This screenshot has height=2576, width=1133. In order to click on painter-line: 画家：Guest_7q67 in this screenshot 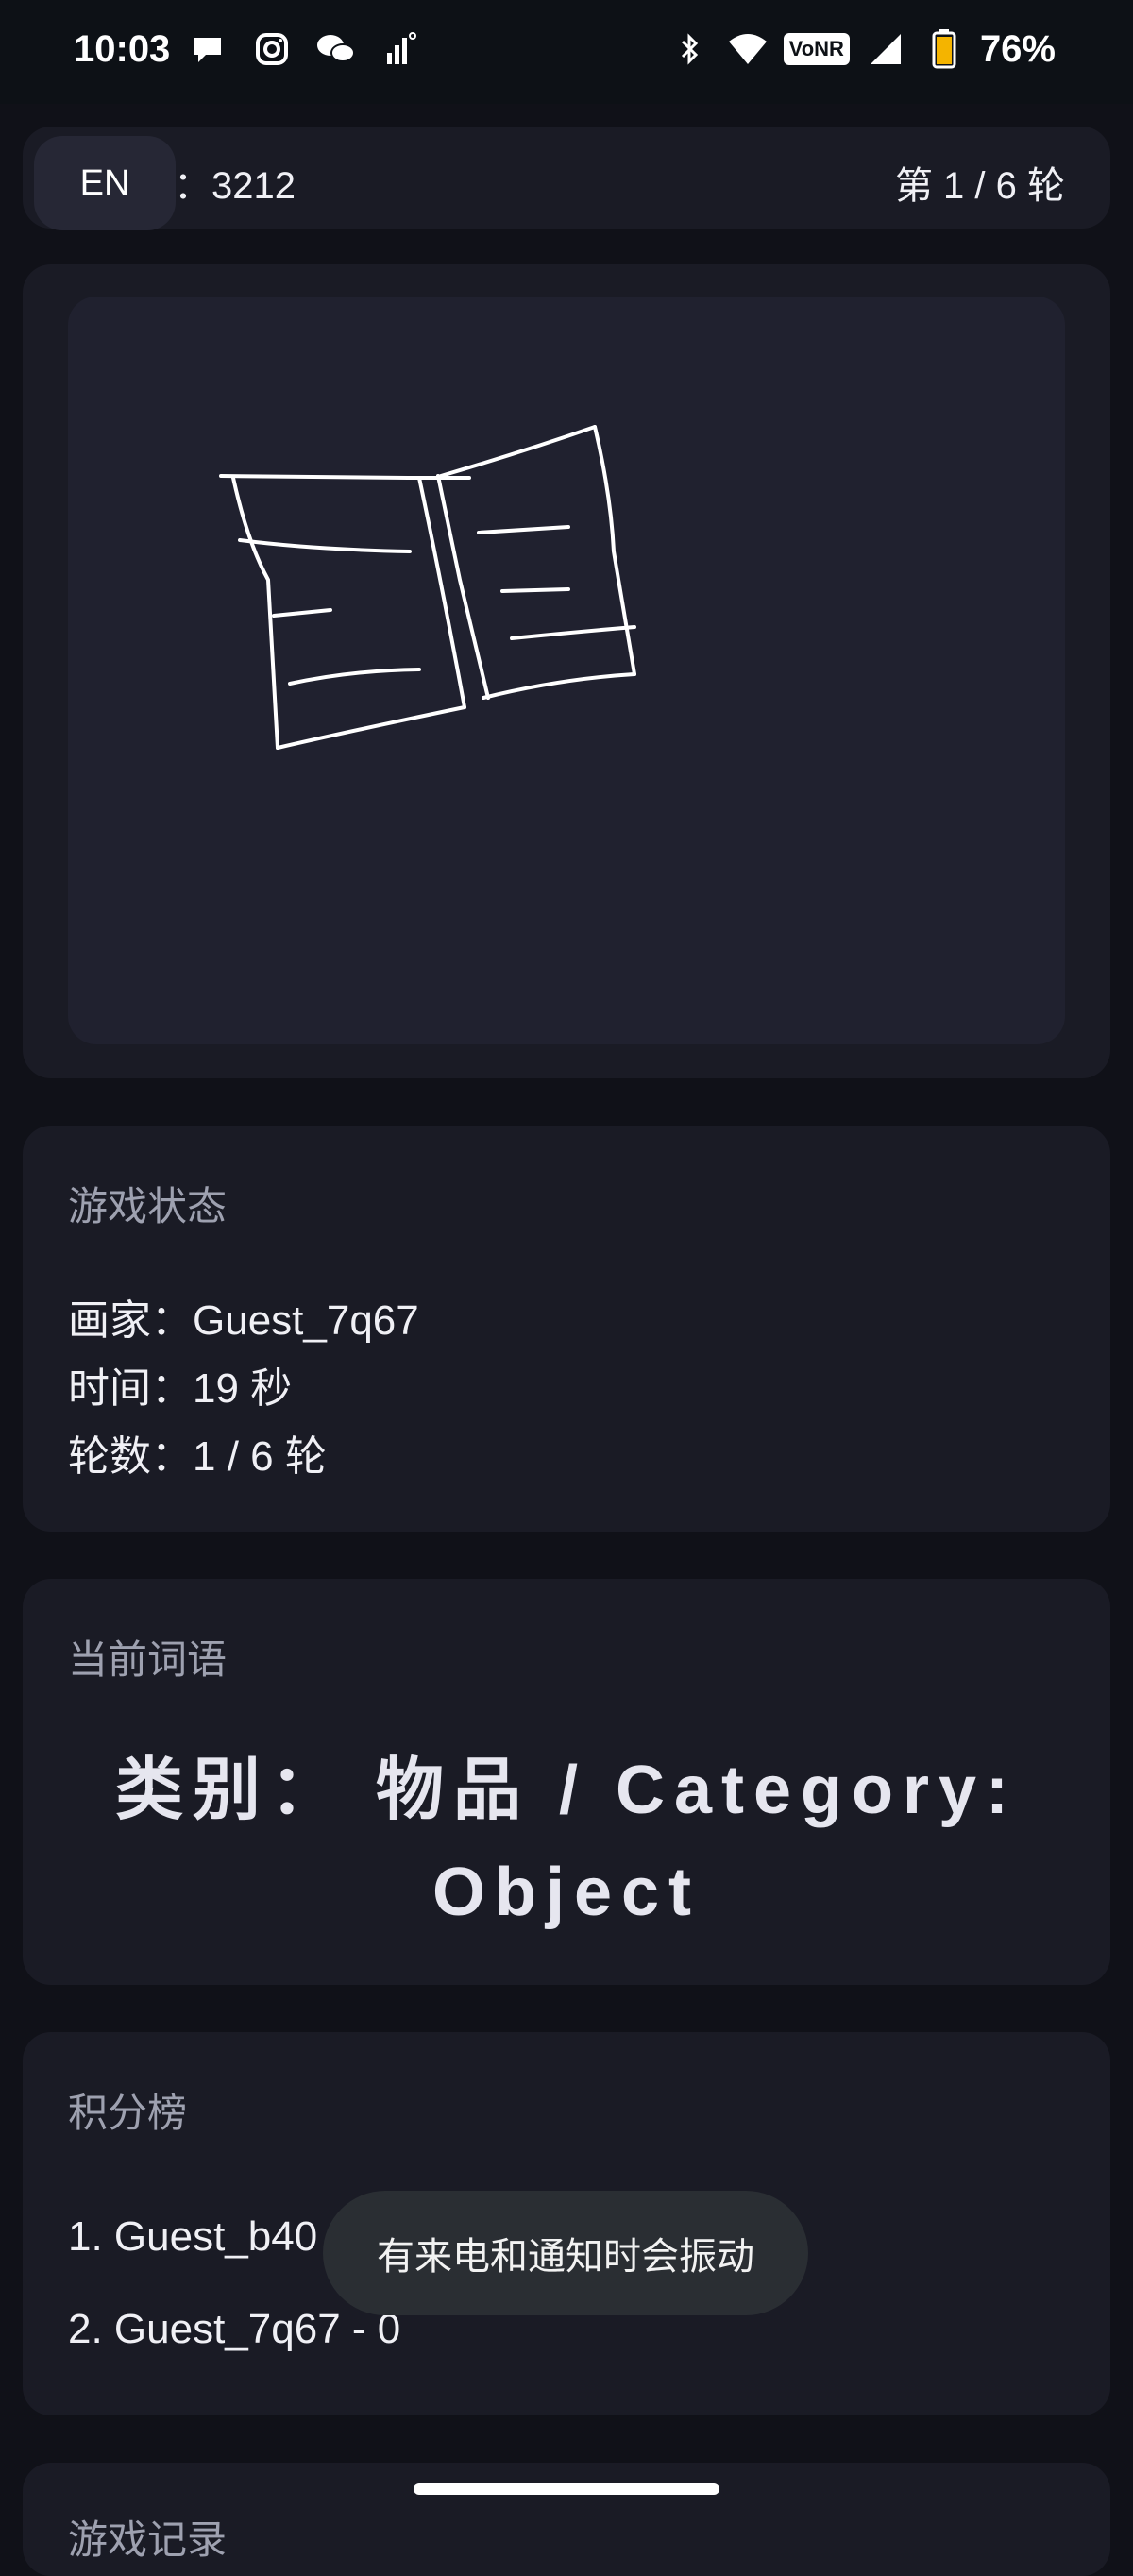, I will do `click(244, 1320)`.